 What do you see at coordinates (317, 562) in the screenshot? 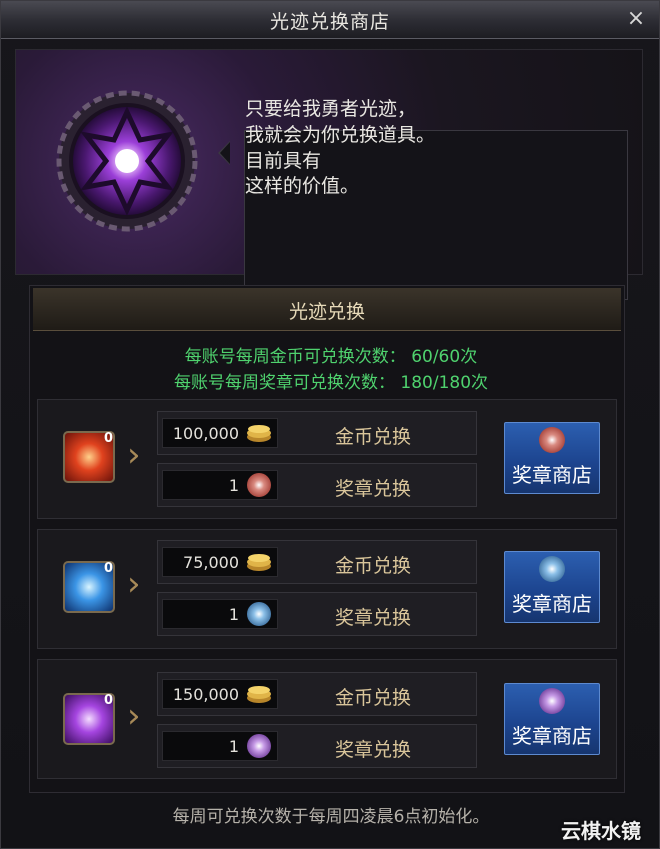
I see `gold-exchange-button: 75,000 金币兑换` at bounding box center [317, 562].